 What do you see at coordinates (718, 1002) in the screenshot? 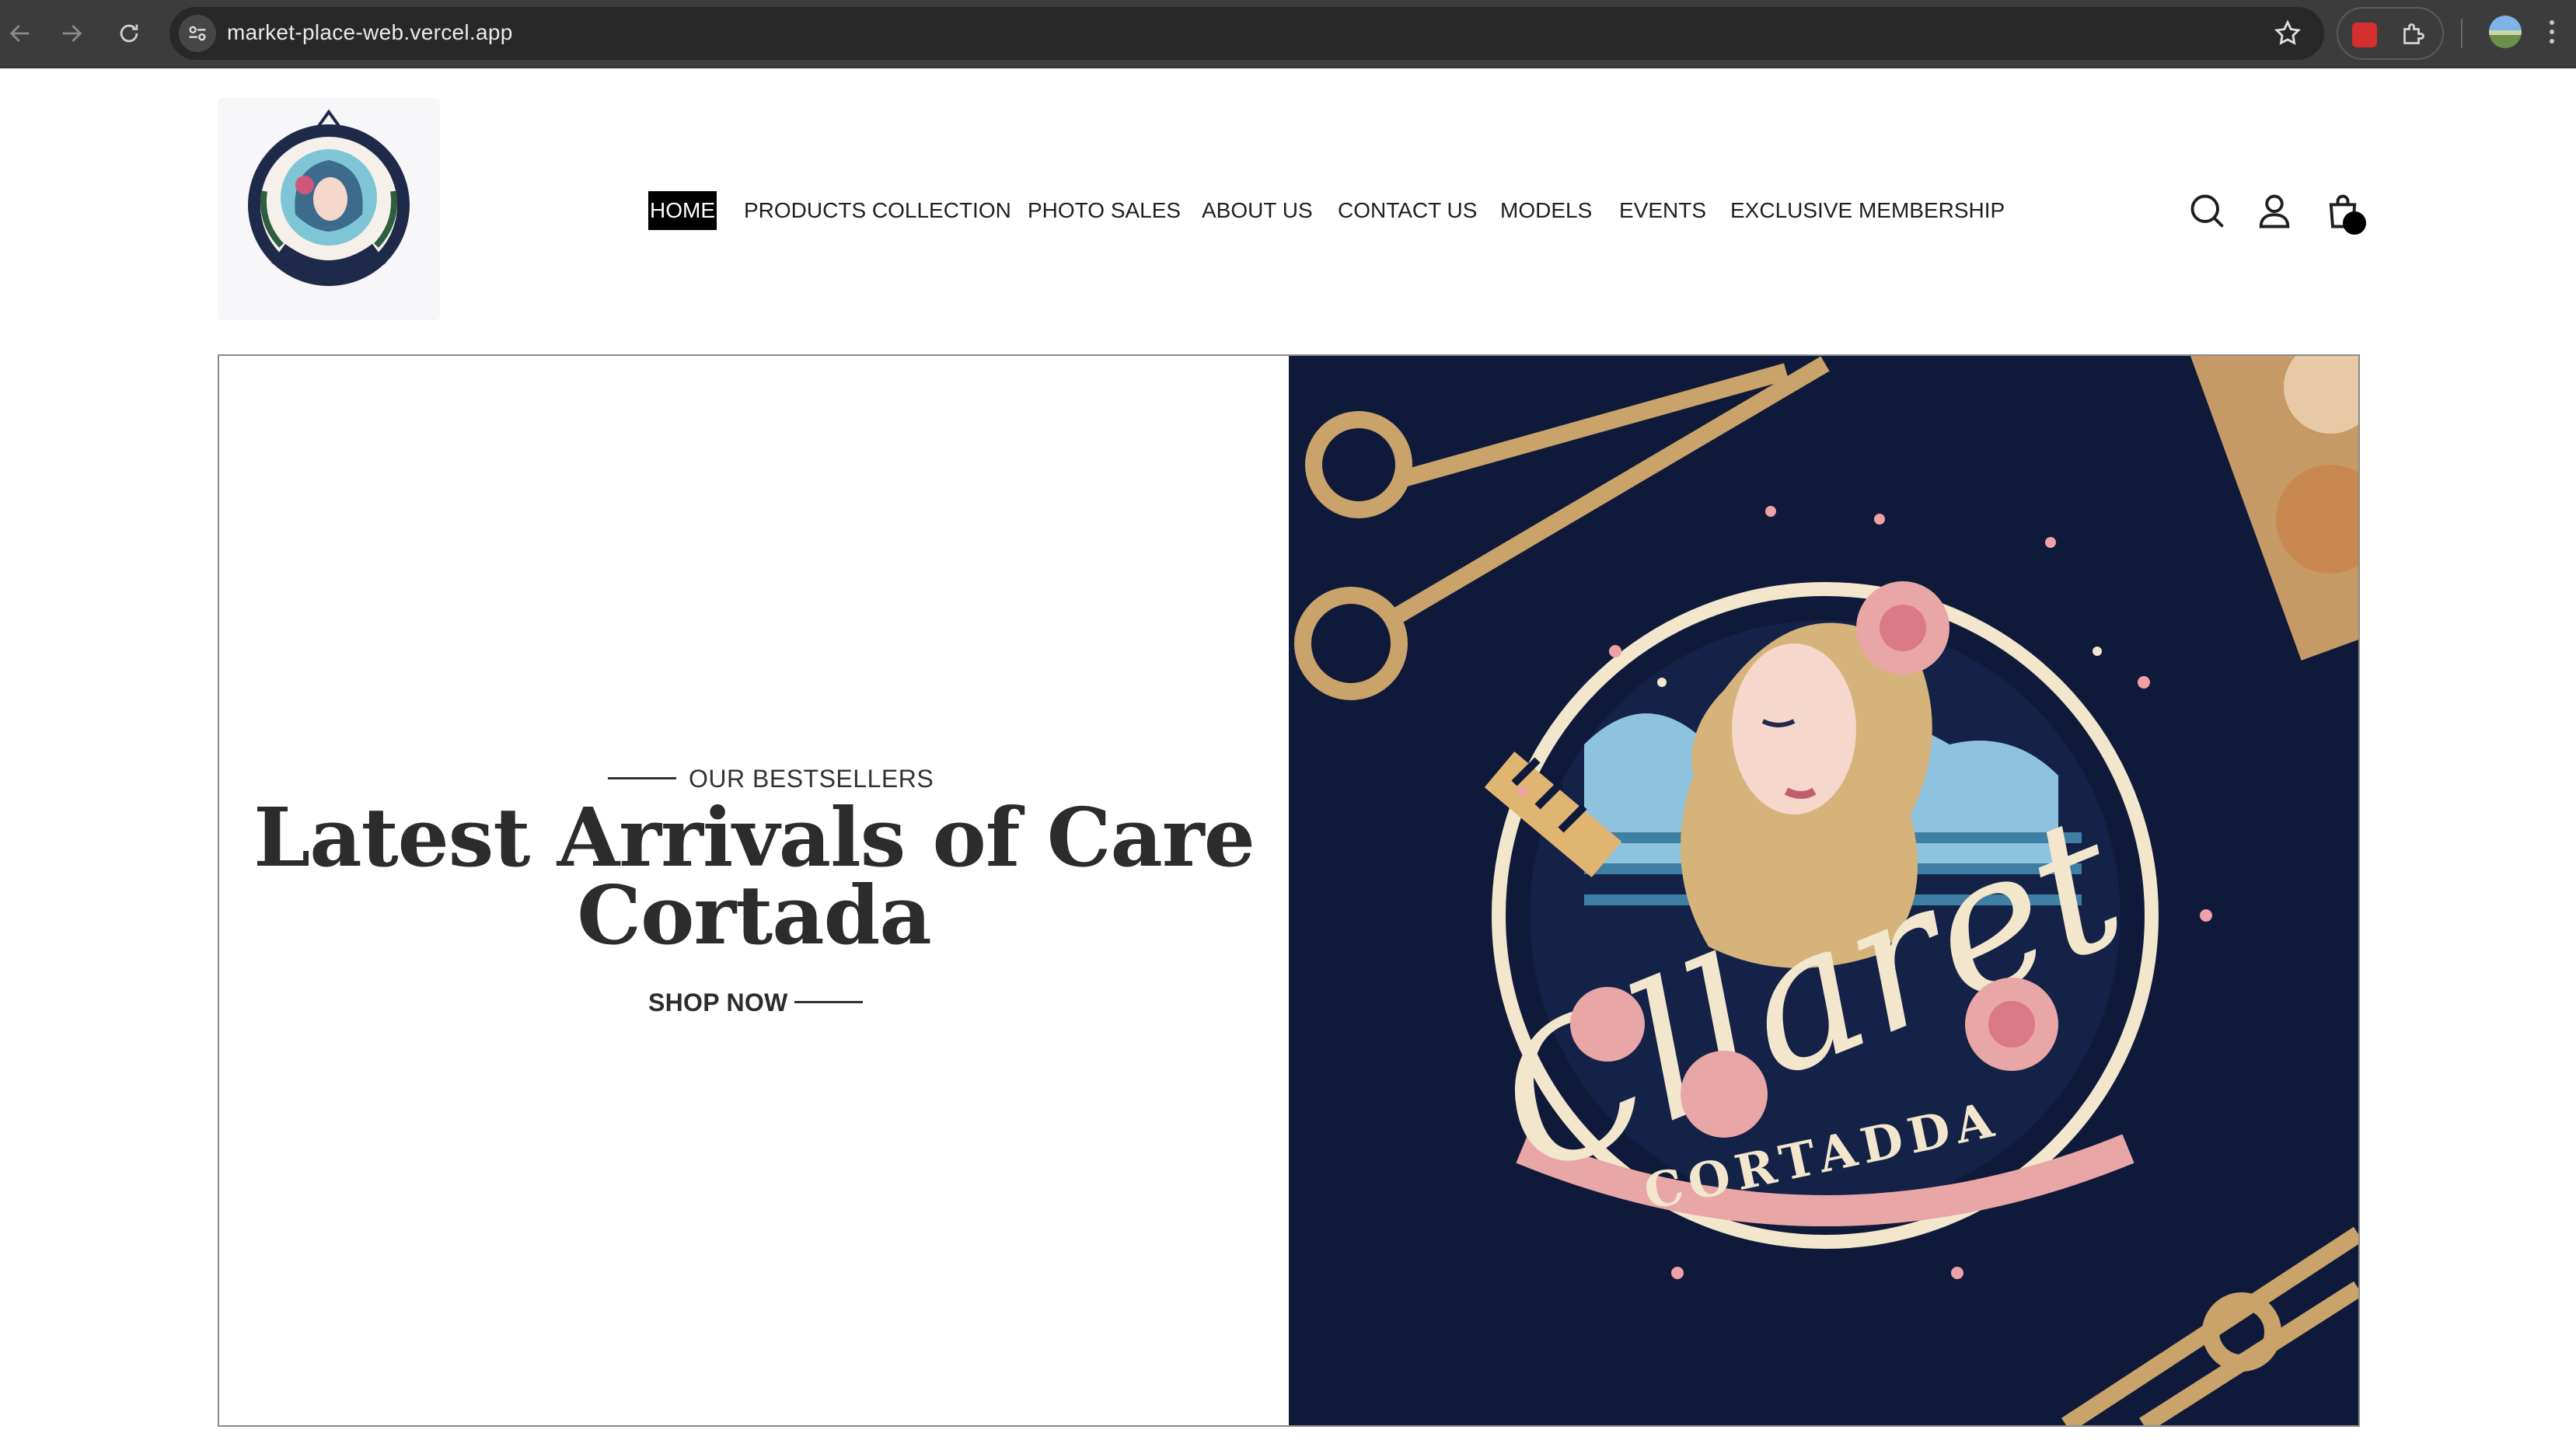
I see `shop-now-link: SHOP NOW` at bounding box center [718, 1002].